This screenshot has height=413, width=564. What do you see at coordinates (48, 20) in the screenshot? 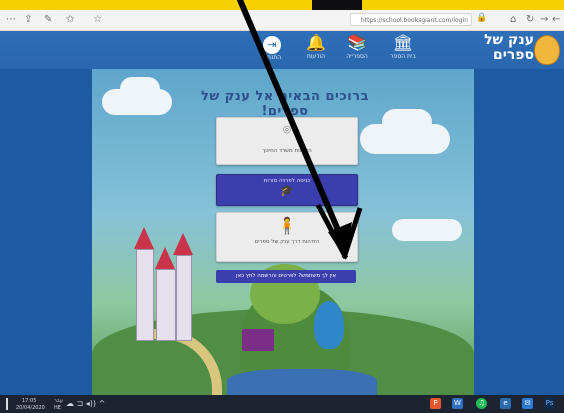
I see `pen-icon: ✎` at bounding box center [48, 20].